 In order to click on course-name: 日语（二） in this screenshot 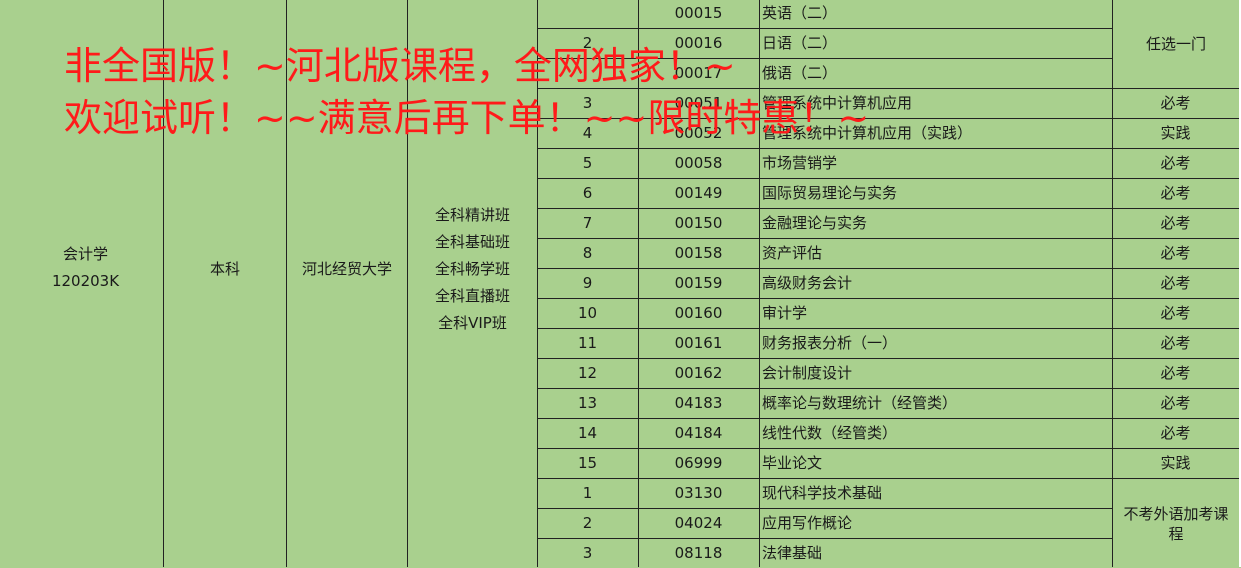, I will do `click(936, 43)`.